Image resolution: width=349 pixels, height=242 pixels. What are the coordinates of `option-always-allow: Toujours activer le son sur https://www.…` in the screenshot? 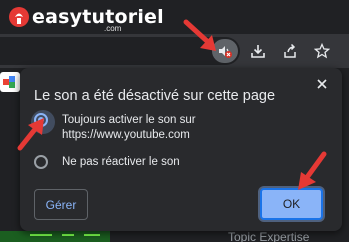 It's located at (159, 126).